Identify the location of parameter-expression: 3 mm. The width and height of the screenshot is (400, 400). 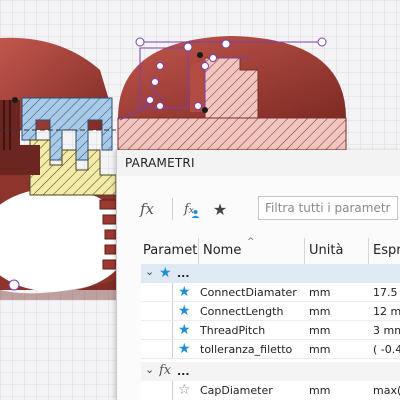
(386, 330).